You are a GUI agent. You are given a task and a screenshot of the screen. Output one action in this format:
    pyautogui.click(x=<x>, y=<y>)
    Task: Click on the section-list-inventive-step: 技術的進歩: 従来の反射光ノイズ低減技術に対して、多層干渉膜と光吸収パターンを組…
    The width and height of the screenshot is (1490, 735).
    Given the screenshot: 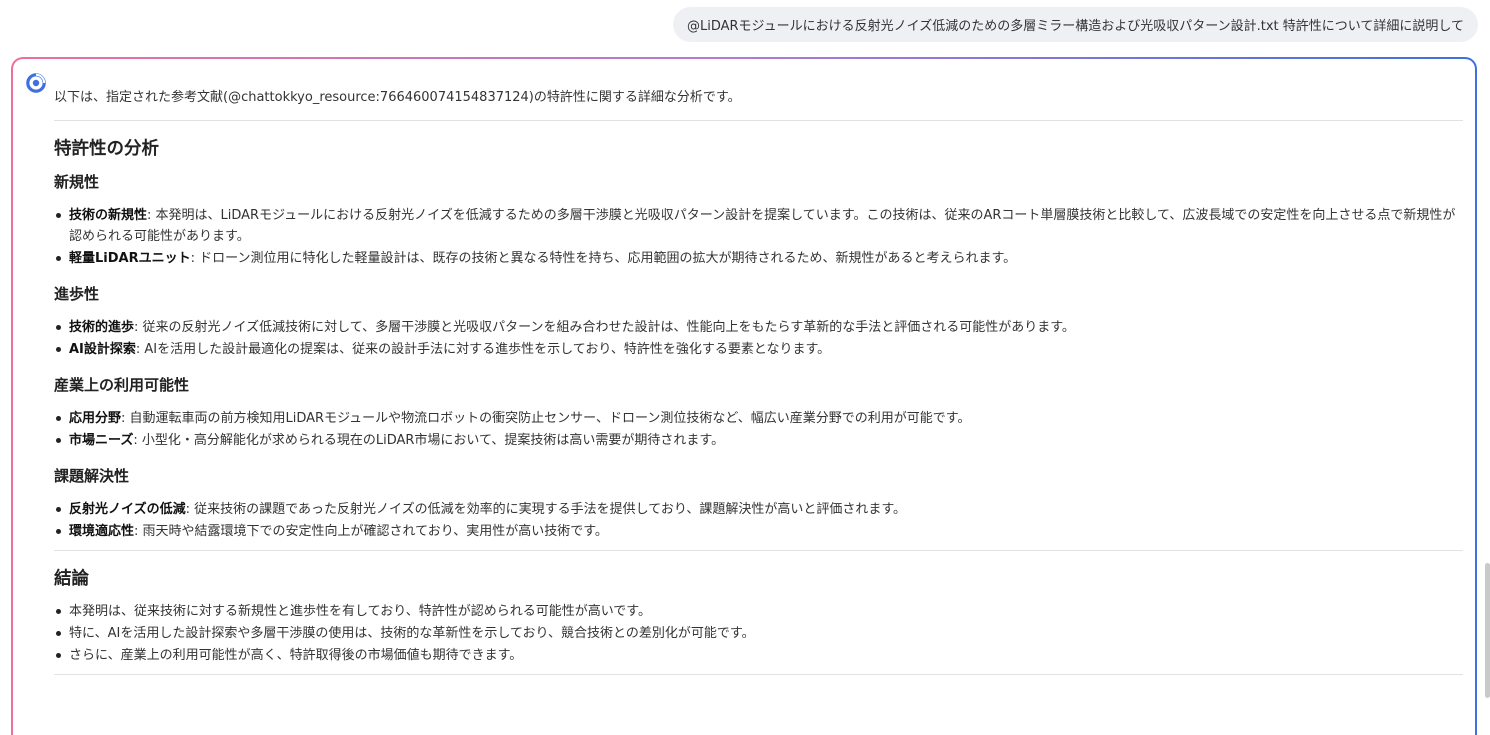 What is the action you would take?
    pyautogui.click(x=758, y=338)
    